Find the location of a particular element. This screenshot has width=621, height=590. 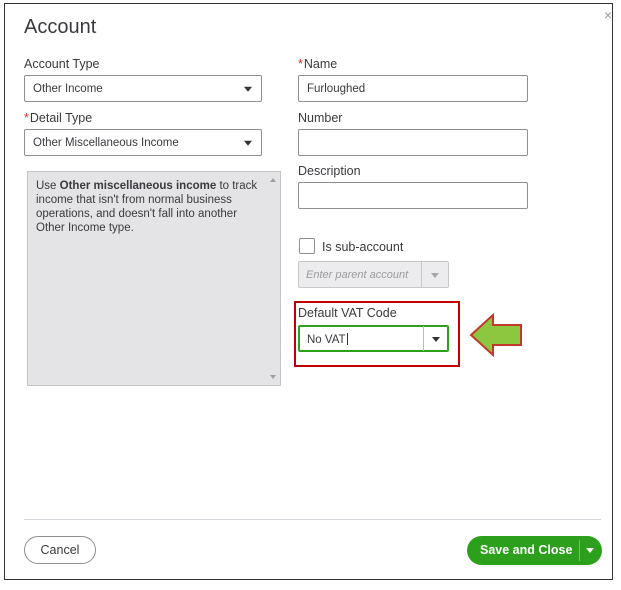

detail-type-select: Other Miscellaneous Income is located at coordinates (143, 142).